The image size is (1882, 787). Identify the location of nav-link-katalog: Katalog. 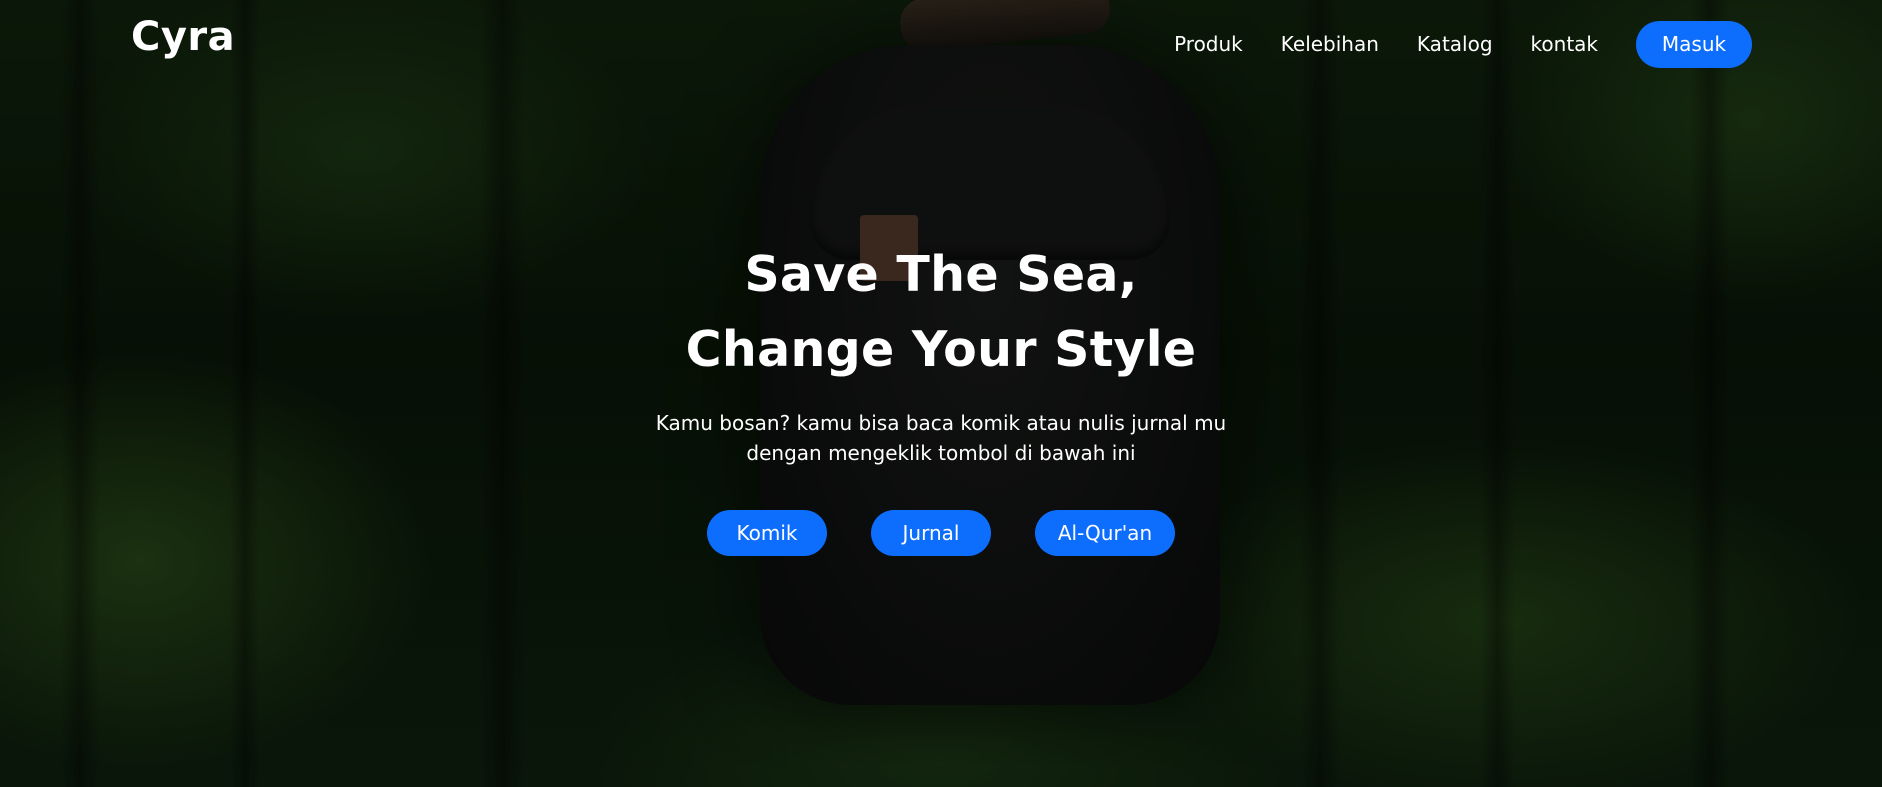
(1455, 44).